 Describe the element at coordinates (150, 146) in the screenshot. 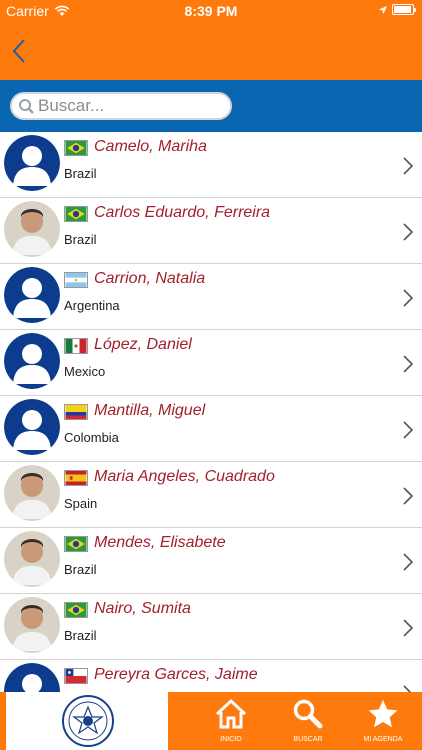

I see `contact-name: Camelo, Mariha` at that location.